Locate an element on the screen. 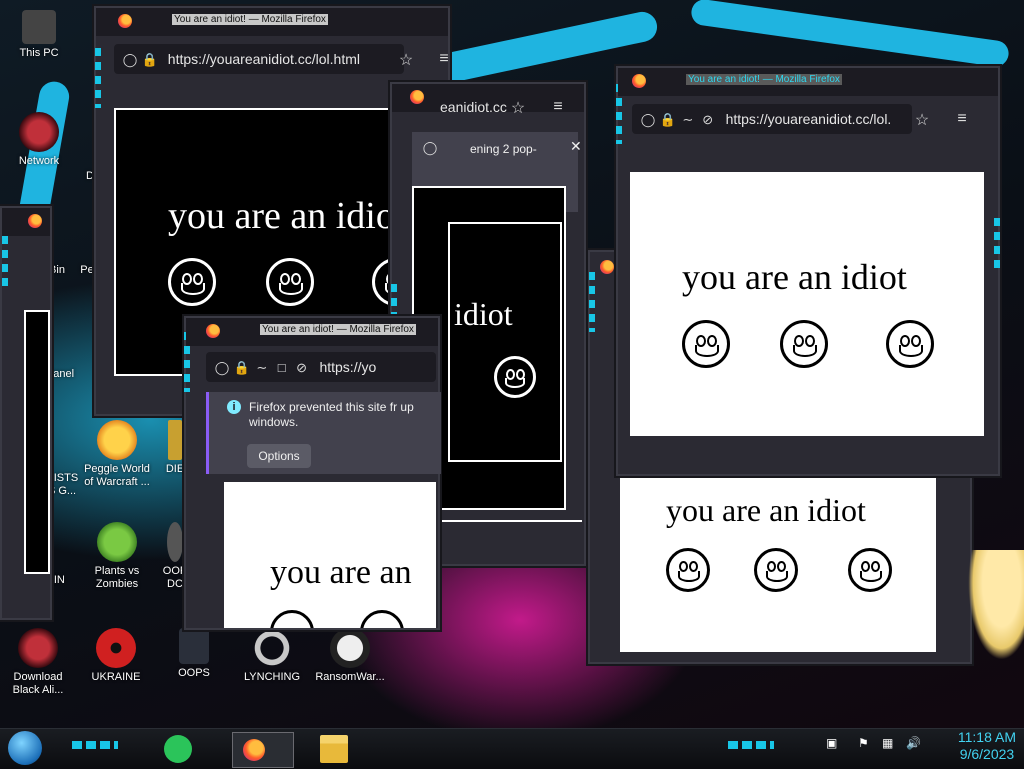  tray-flag-icon: ⚑ is located at coordinates (863, 743).